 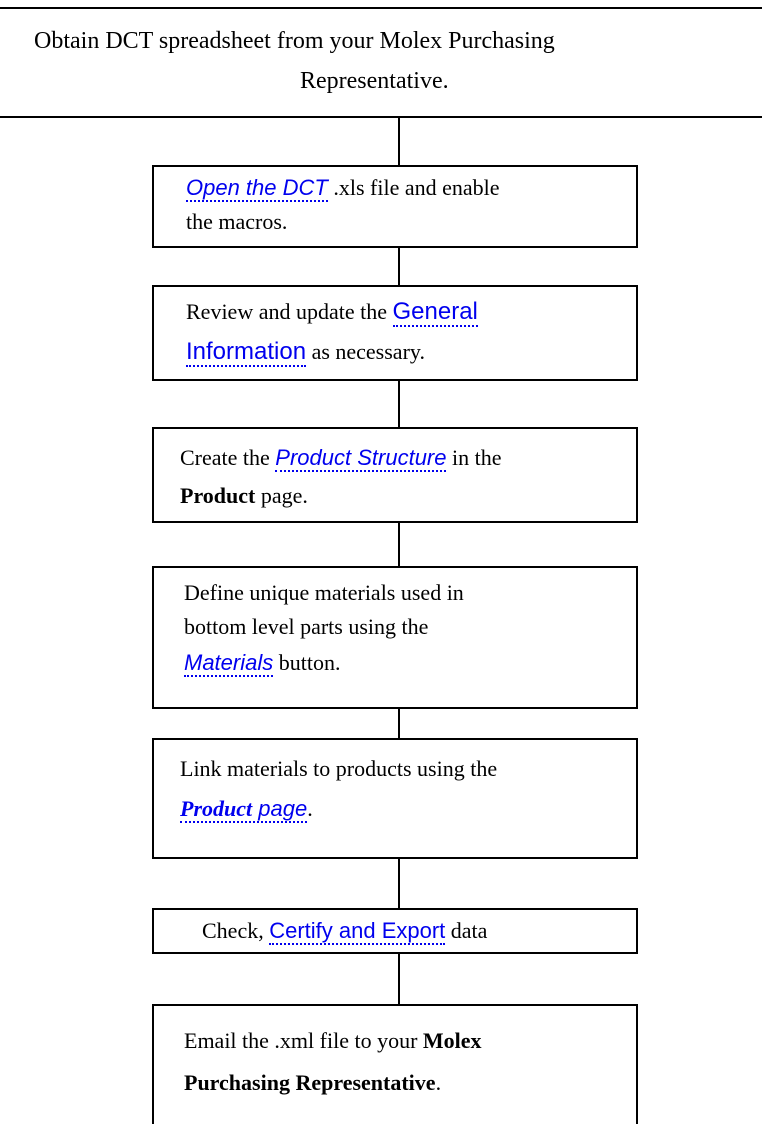 I want to click on step-box-certify-export: Check, Certify and Export data, so click(x=395, y=931).